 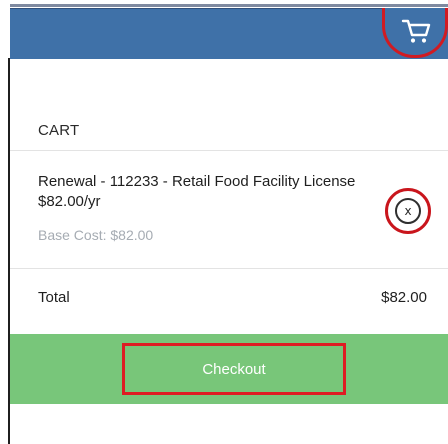 I want to click on checkout-button: Checkout, so click(x=234, y=369).